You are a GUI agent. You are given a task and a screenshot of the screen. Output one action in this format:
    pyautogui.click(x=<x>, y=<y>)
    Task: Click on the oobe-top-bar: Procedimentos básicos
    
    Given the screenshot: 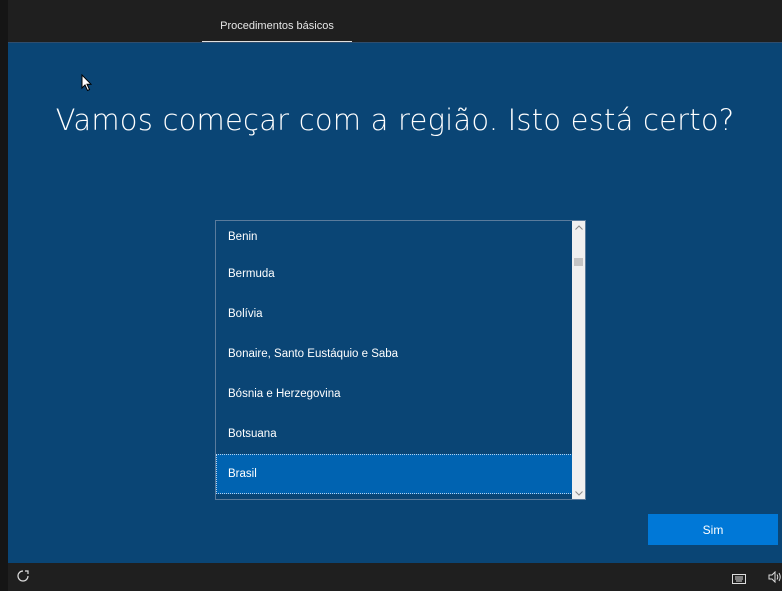 What is the action you would take?
    pyautogui.click(x=395, y=26)
    